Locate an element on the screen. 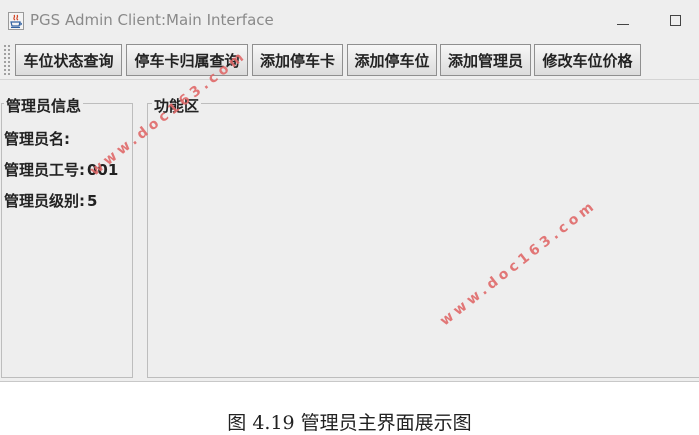  admin-level-row: 管理员级别: 5 is located at coordinates (50, 200).